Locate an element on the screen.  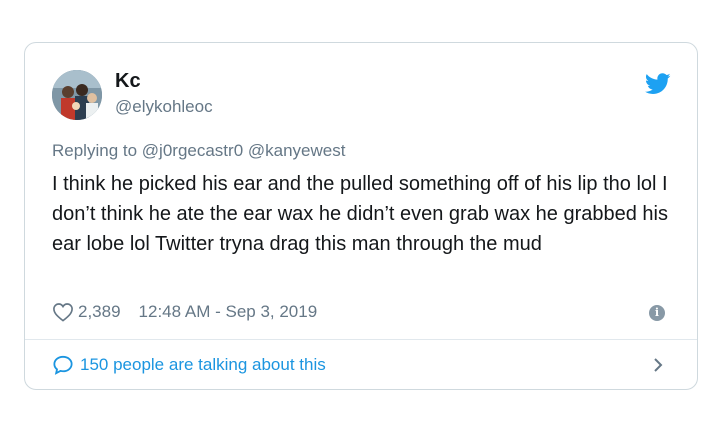
tweet-meta: 2,389 12:48 AM - Sep 3, 2019 is located at coordinates (184, 312).